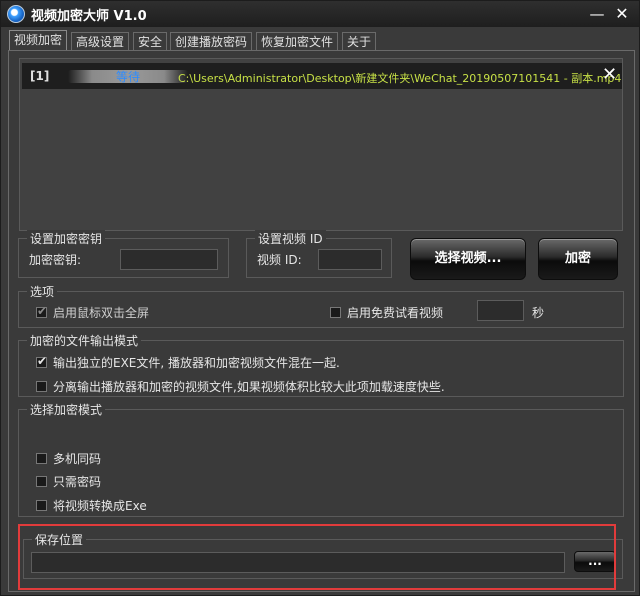 The height and width of the screenshot is (596, 640). I want to click on tab-create-play-password: 创建播放密码, so click(211, 41).